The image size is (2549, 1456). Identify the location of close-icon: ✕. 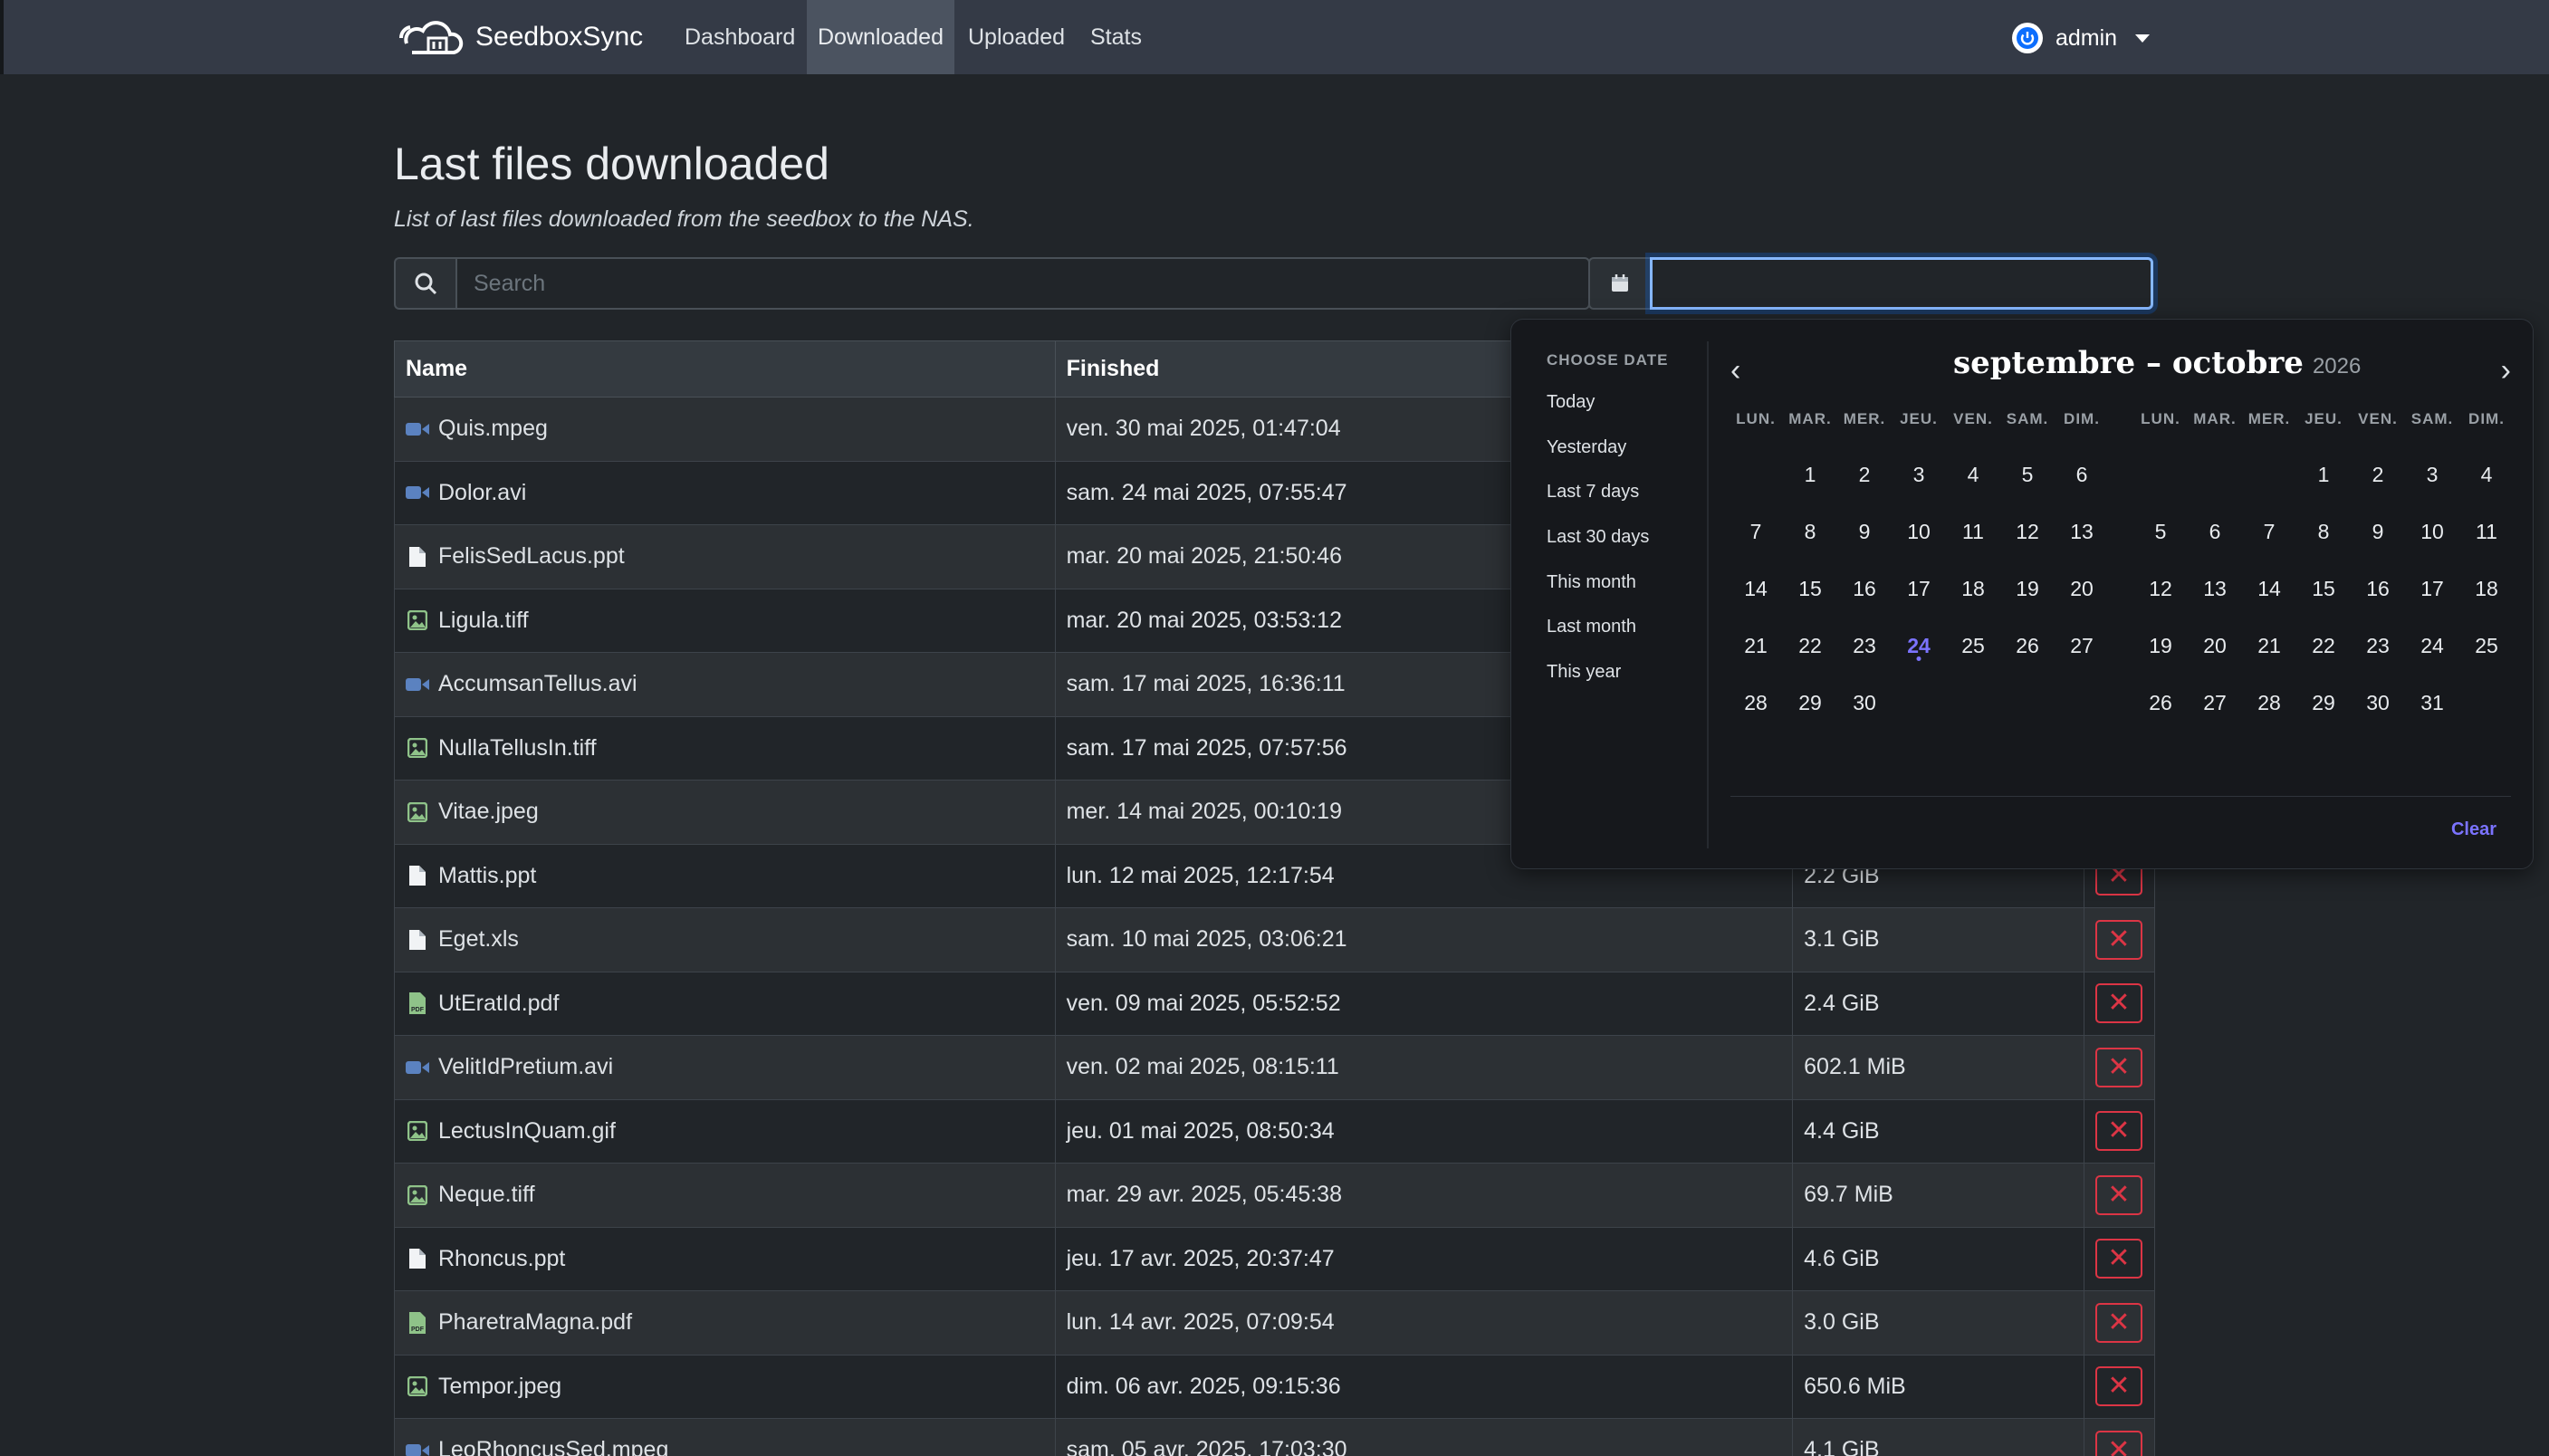
(2119, 1066).